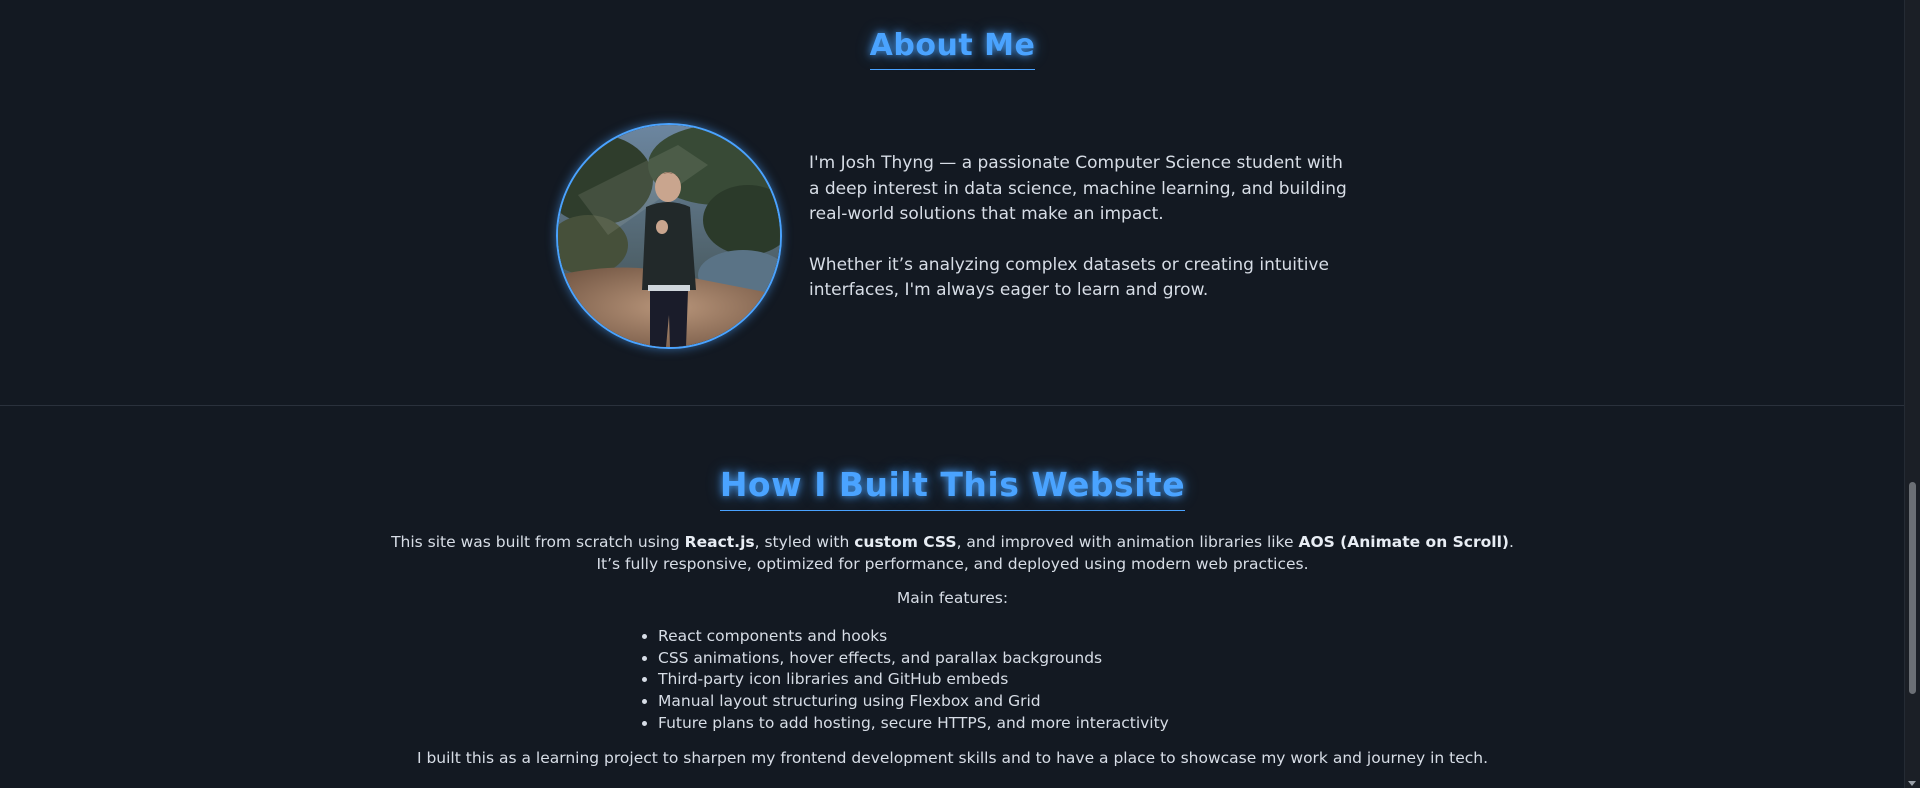 Image resolution: width=1920 pixels, height=788 pixels. What do you see at coordinates (719, 542) in the screenshot?
I see `intro-react: React.js` at bounding box center [719, 542].